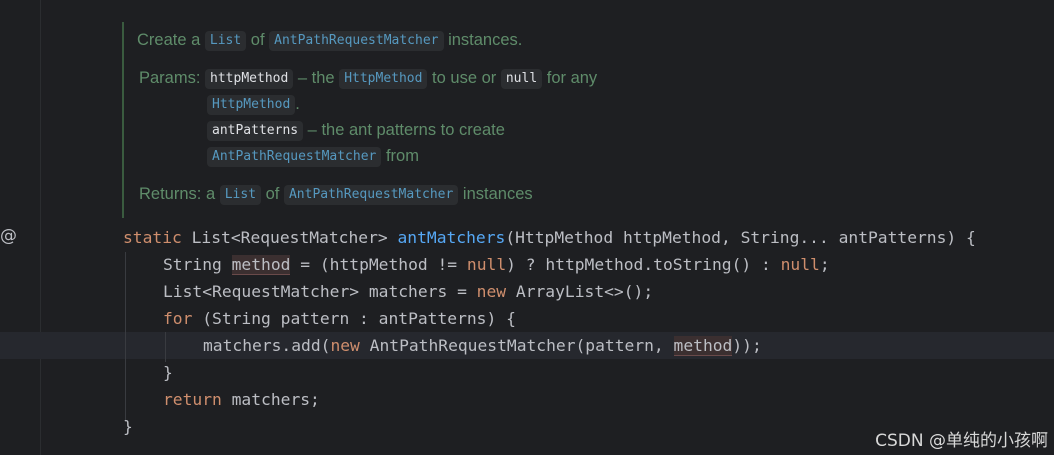 The width and height of the screenshot is (1054, 455). Describe the element at coordinates (339, 319) in the screenshot. I see `code-line-4: for (String pattern : antPatterns) {` at that location.